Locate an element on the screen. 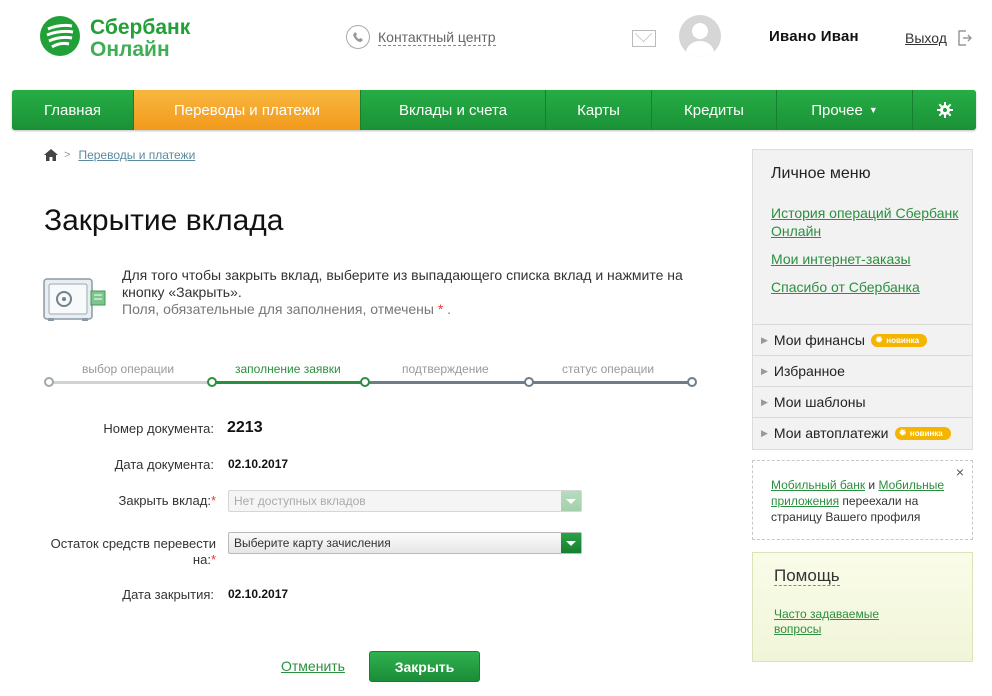 The width and height of the screenshot is (992, 696). transfer-card-selected: Выберите карту зачисления is located at coordinates (312, 543).